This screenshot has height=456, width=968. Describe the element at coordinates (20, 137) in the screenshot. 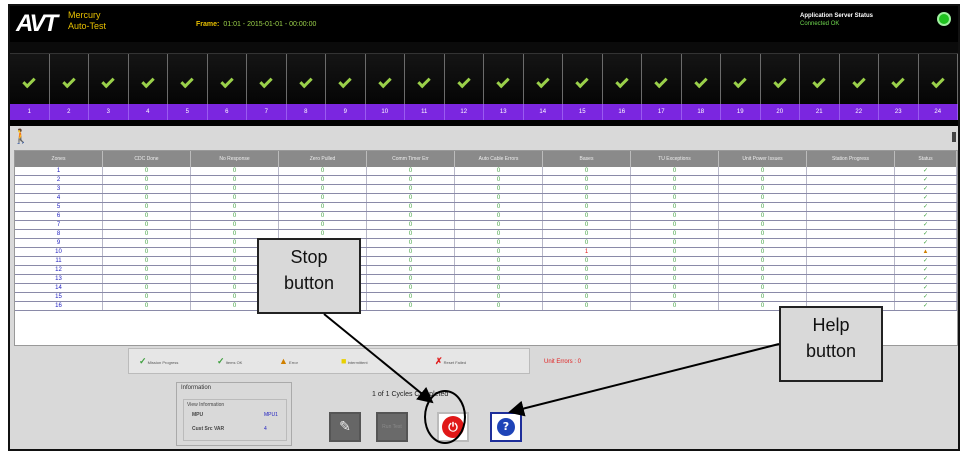

I see `walking-person-icon: 🚶` at that location.